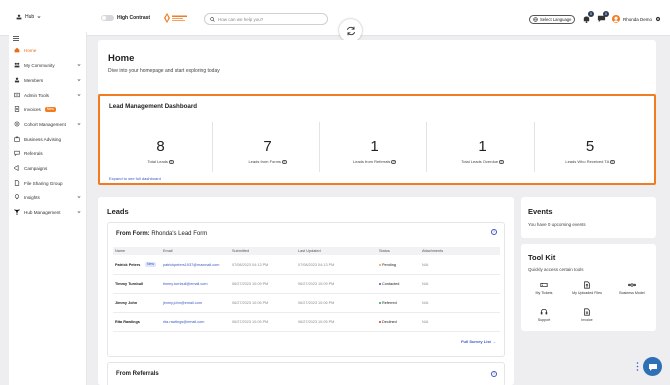 The height and width of the screenshot is (385, 670). What do you see at coordinates (389, 303) in the screenshot?
I see `status-text: Referred` at bounding box center [389, 303].